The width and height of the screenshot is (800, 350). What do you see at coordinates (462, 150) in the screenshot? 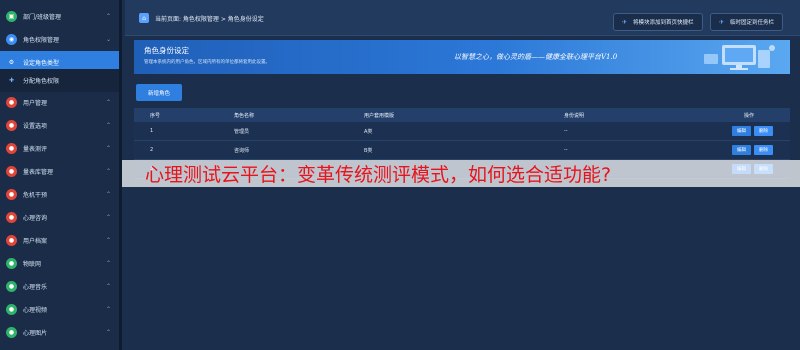
I see `table-row: 2 咨询师 B类 -- 编辑 删除` at bounding box center [462, 150].